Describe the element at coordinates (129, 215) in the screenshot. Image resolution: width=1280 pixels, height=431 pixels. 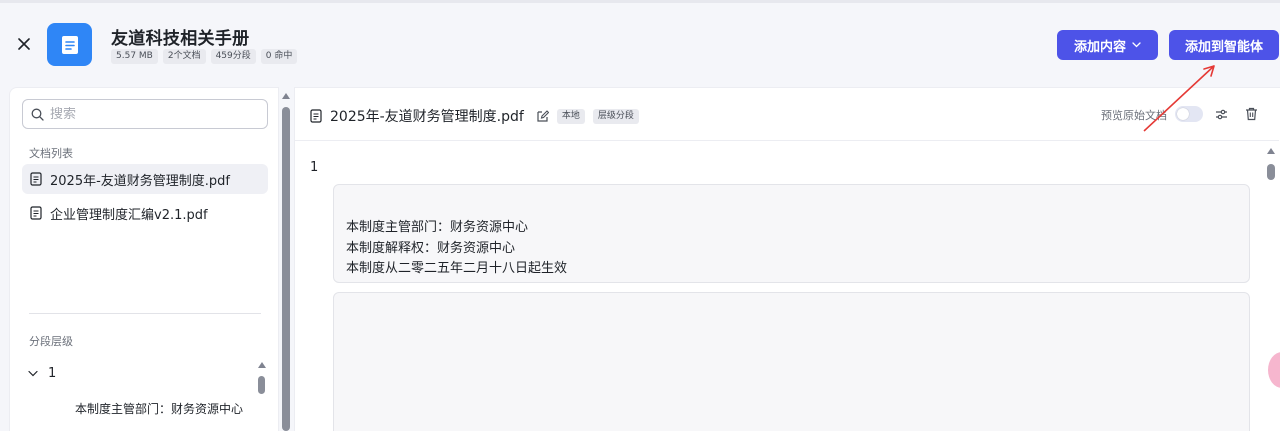
I see `doc-list-item-label: 企业管理制度汇编v2.1.pdf` at that location.